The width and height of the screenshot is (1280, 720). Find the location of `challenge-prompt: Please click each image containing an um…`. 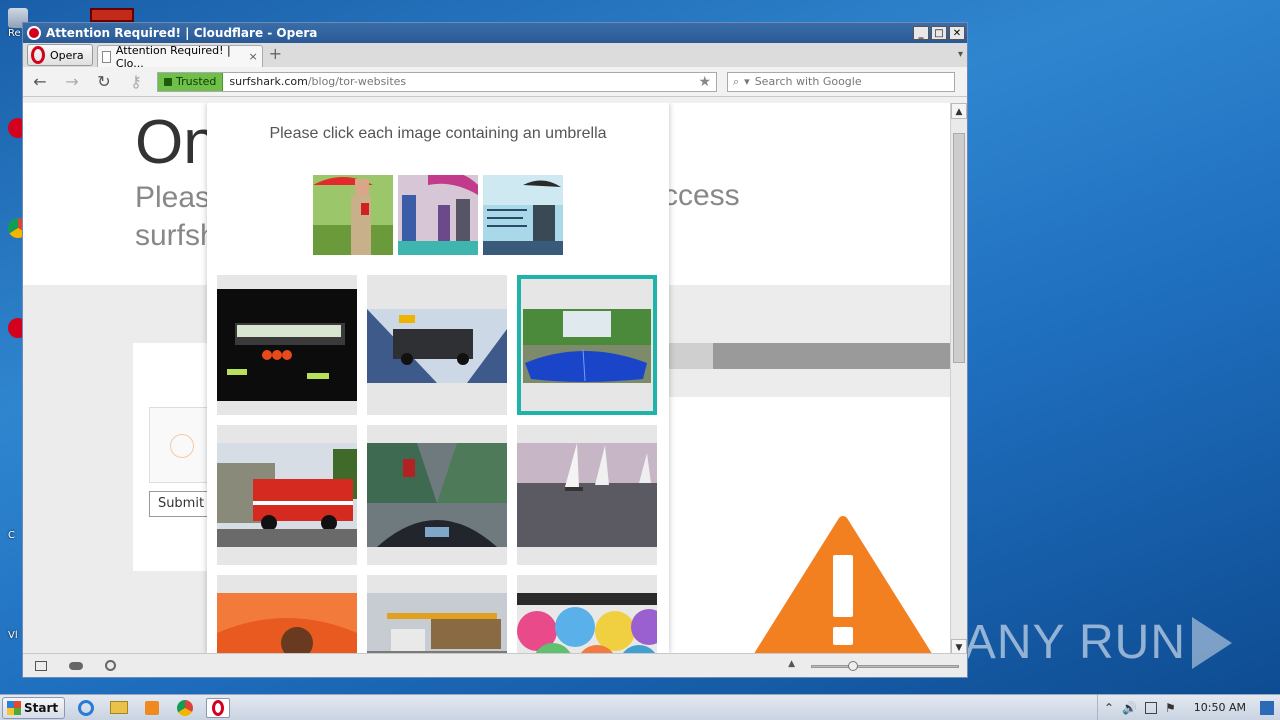

challenge-prompt: Please click each image containing an um… is located at coordinates (438, 133).